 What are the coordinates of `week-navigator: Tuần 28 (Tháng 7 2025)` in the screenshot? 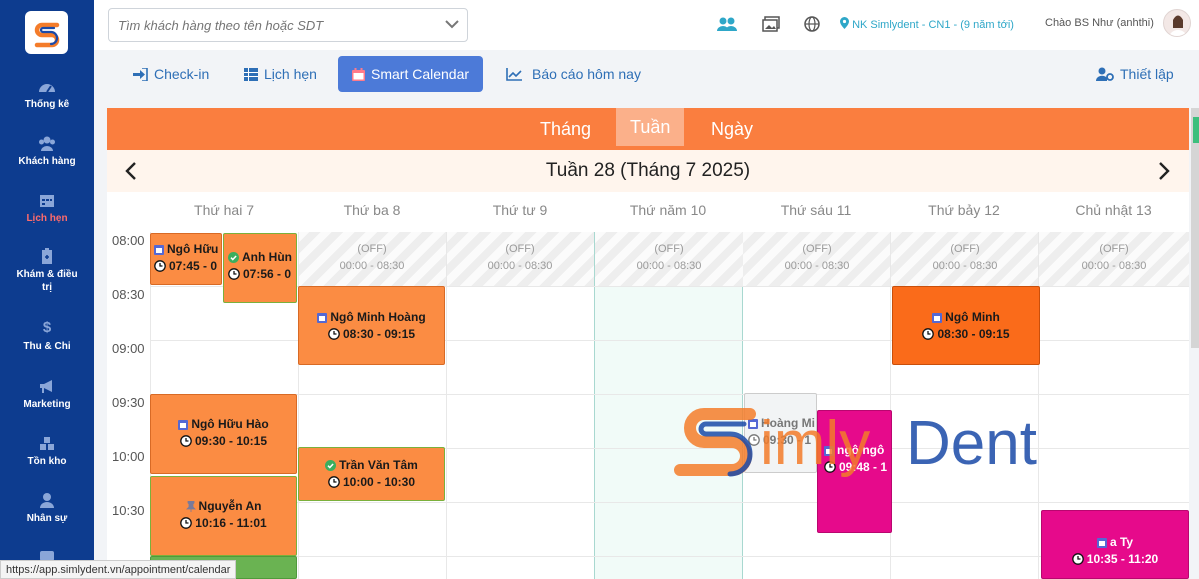 It's located at (648, 171).